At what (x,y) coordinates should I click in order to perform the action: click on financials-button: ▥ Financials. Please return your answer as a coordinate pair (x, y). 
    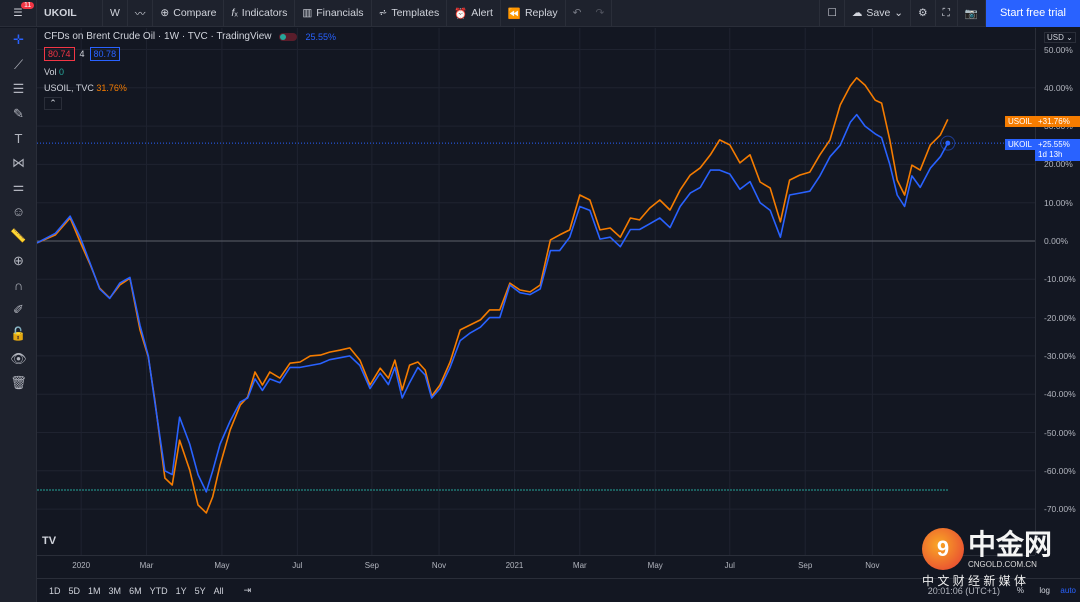
    Looking at the image, I should click on (333, 13).